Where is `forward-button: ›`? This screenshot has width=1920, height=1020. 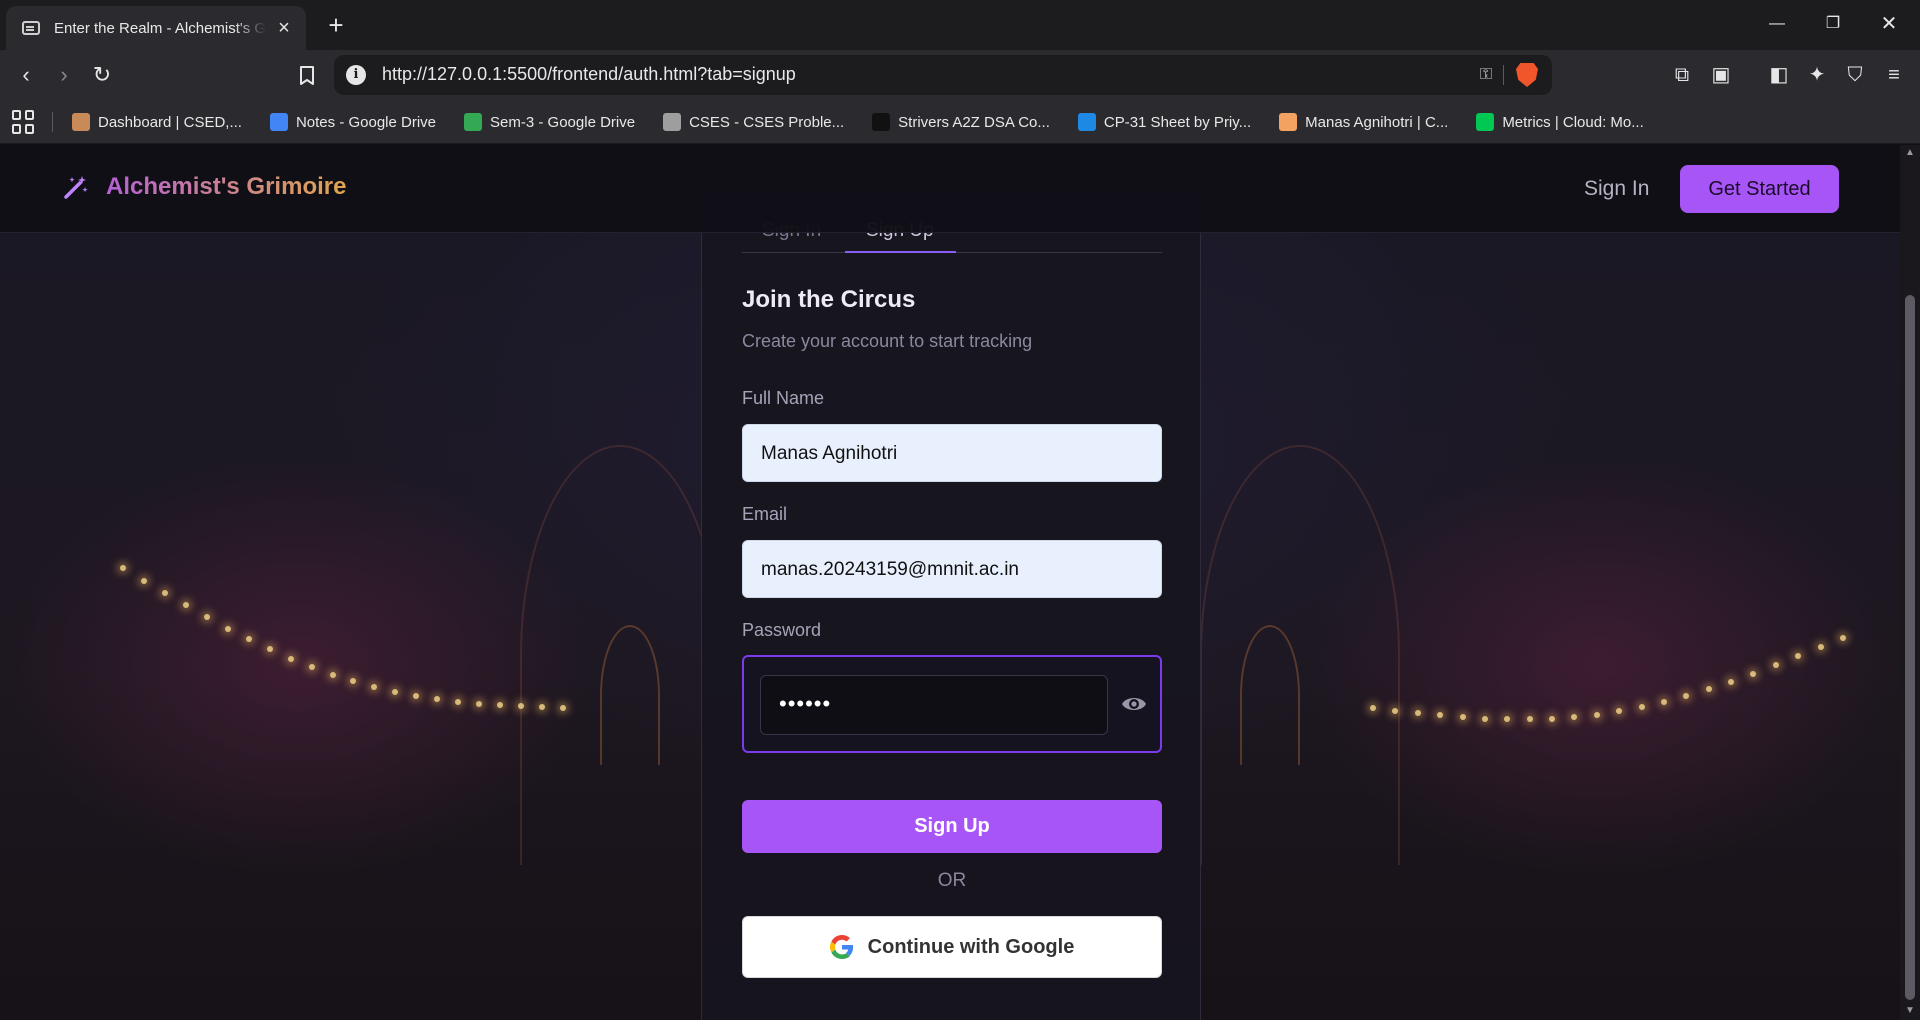 forward-button: › is located at coordinates (64, 75).